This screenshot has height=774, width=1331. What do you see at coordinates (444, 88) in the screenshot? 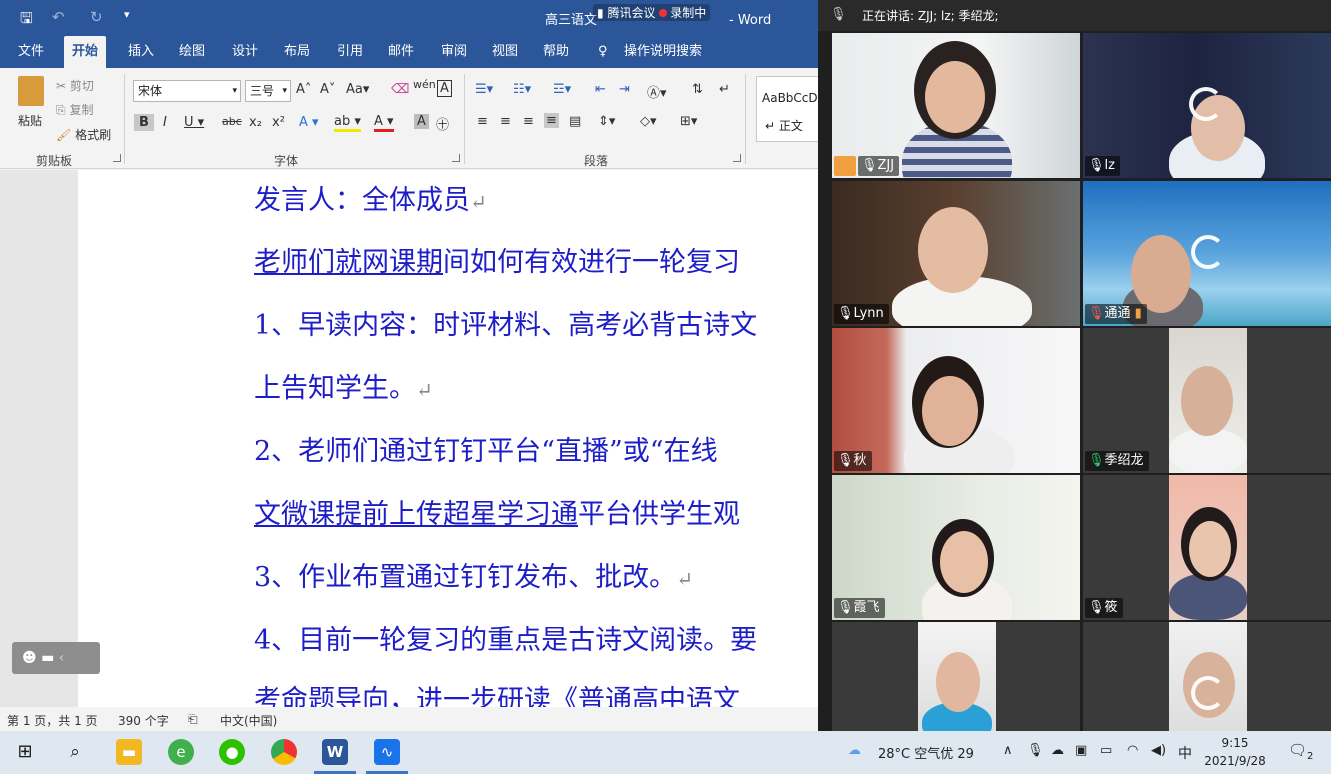
I see `char-border-icon: A` at bounding box center [444, 88].